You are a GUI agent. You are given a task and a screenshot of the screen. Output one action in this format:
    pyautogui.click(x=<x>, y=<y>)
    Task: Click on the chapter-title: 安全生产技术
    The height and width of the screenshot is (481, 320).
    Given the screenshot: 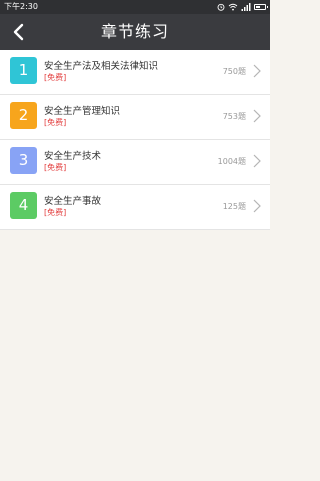 What is the action you would take?
    pyautogui.click(x=73, y=156)
    